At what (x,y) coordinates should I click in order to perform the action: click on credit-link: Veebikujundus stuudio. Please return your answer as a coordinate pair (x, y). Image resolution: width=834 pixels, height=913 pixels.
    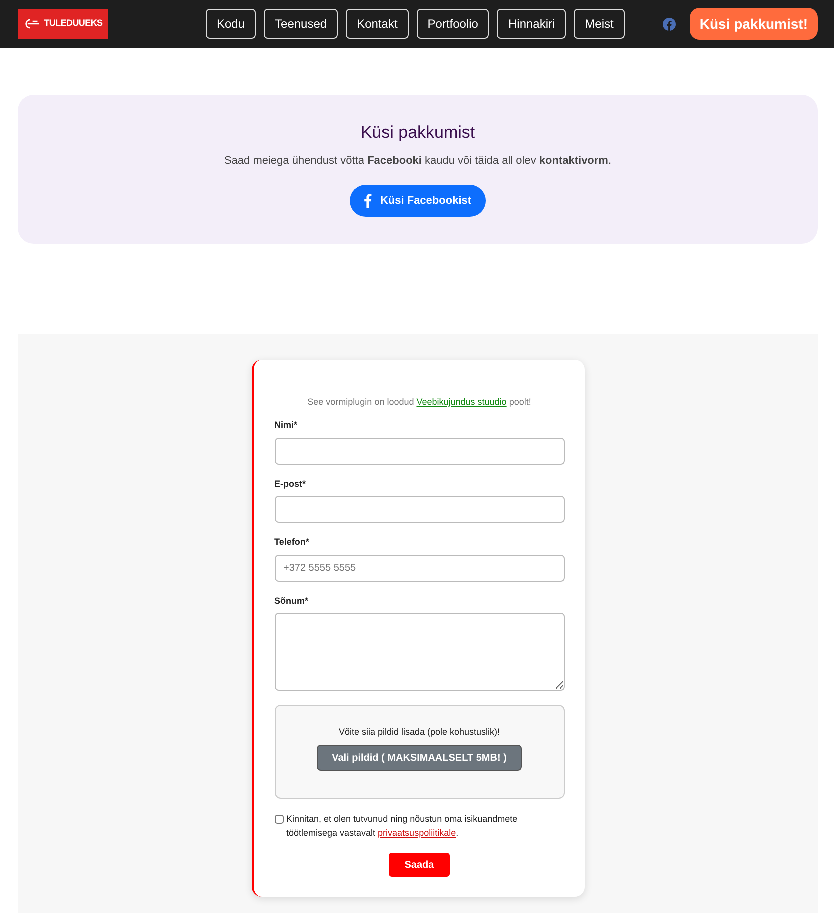
    Looking at the image, I should click on (461, 401).